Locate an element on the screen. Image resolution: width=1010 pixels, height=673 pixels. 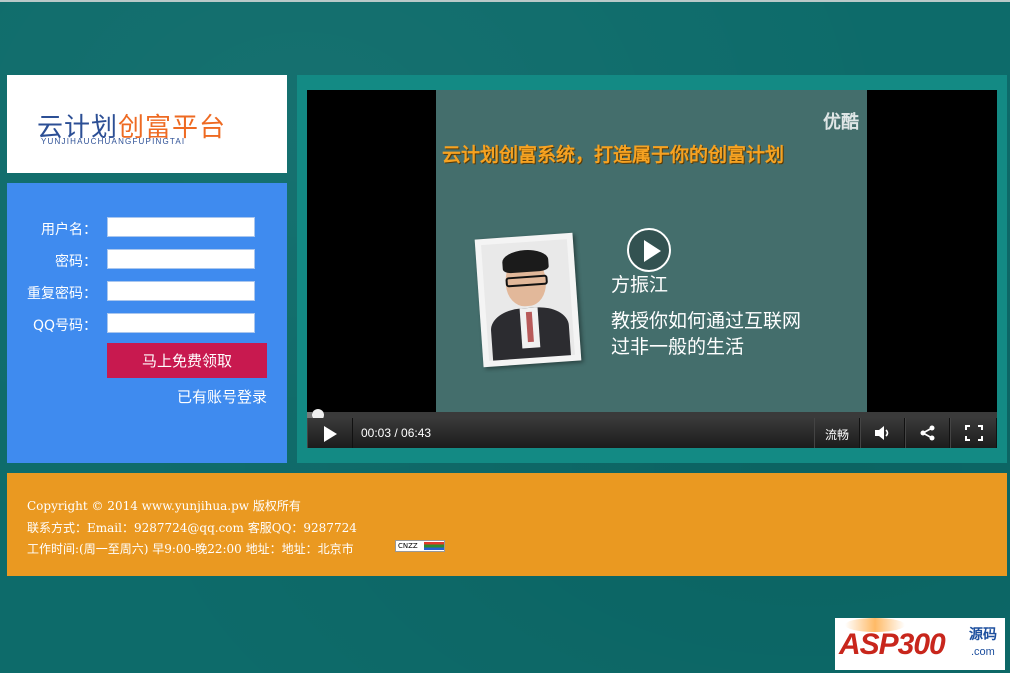
volume-icon is located at coordinates (881, 433).